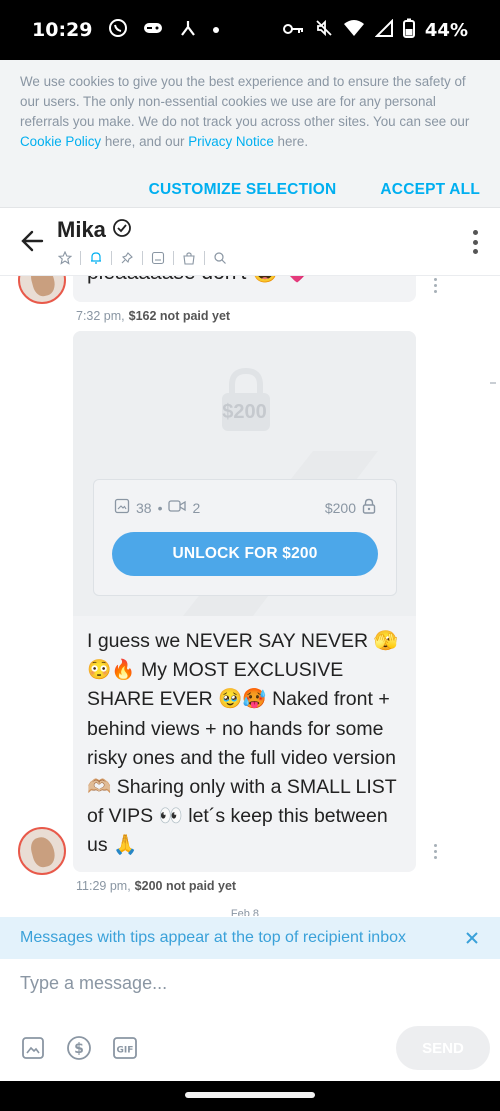 The image size is (500, 1111). What do you see at coordinates (250, 242) in the screenshot?
I see `chat-header: Mika` at bounding box center [250, 242].